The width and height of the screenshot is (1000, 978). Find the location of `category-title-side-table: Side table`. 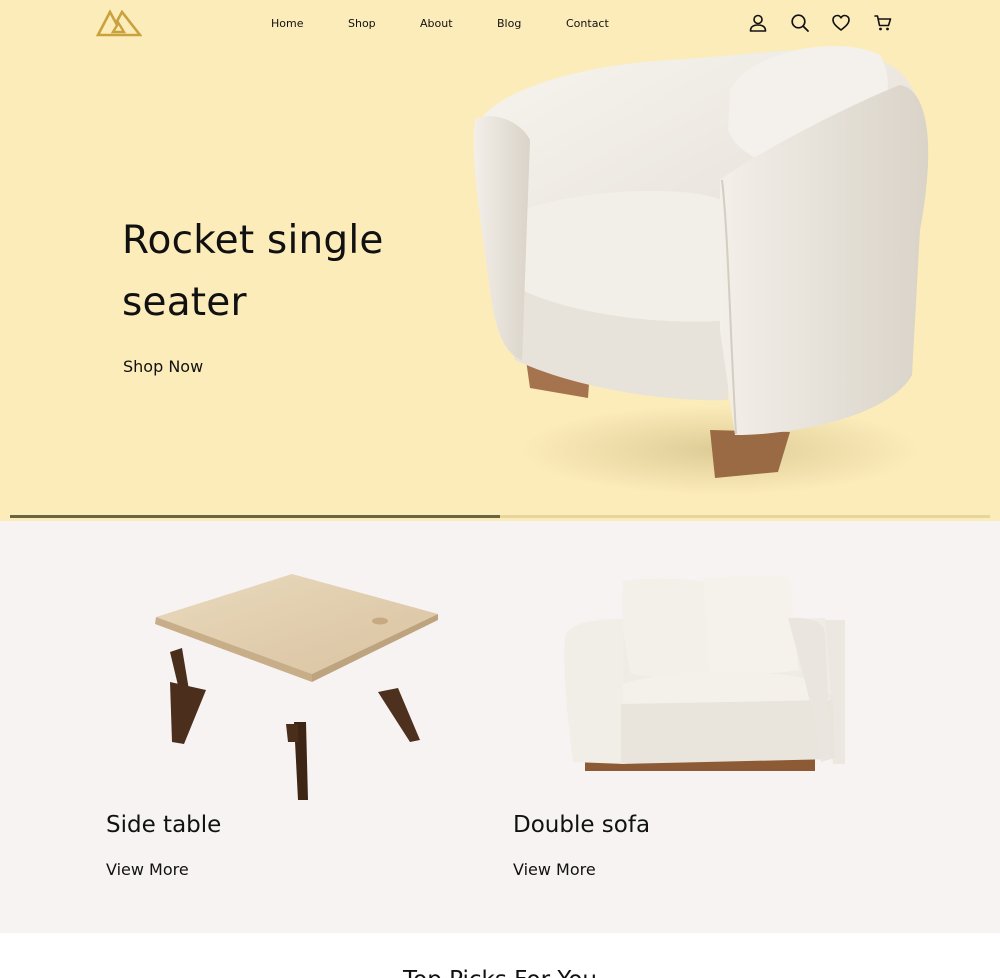

category-title-side-table: Side table is located at coordinates (164, 825).